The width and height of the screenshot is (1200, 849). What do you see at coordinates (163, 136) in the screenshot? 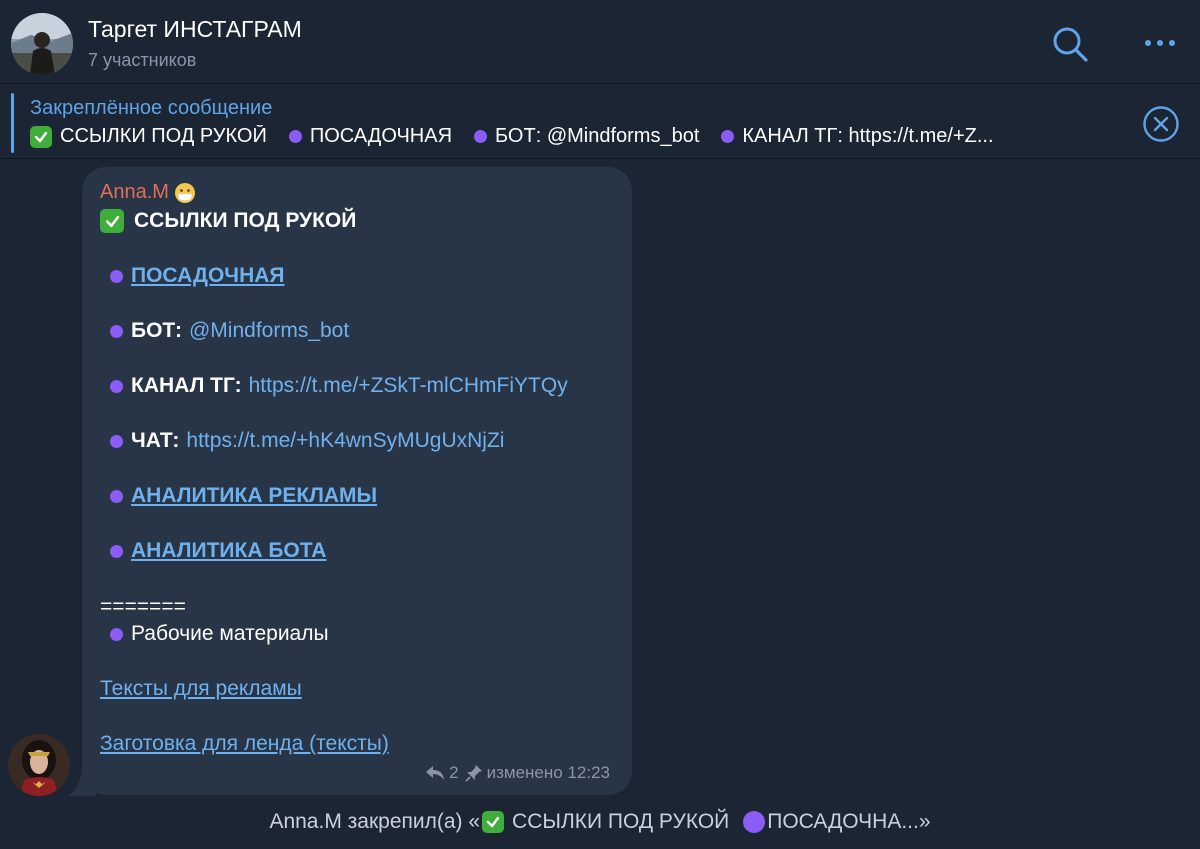
I see `pinned-seg-1-text: ССЫЛКИ ПОД РУКОЙ` at bounding box center [163, 136].